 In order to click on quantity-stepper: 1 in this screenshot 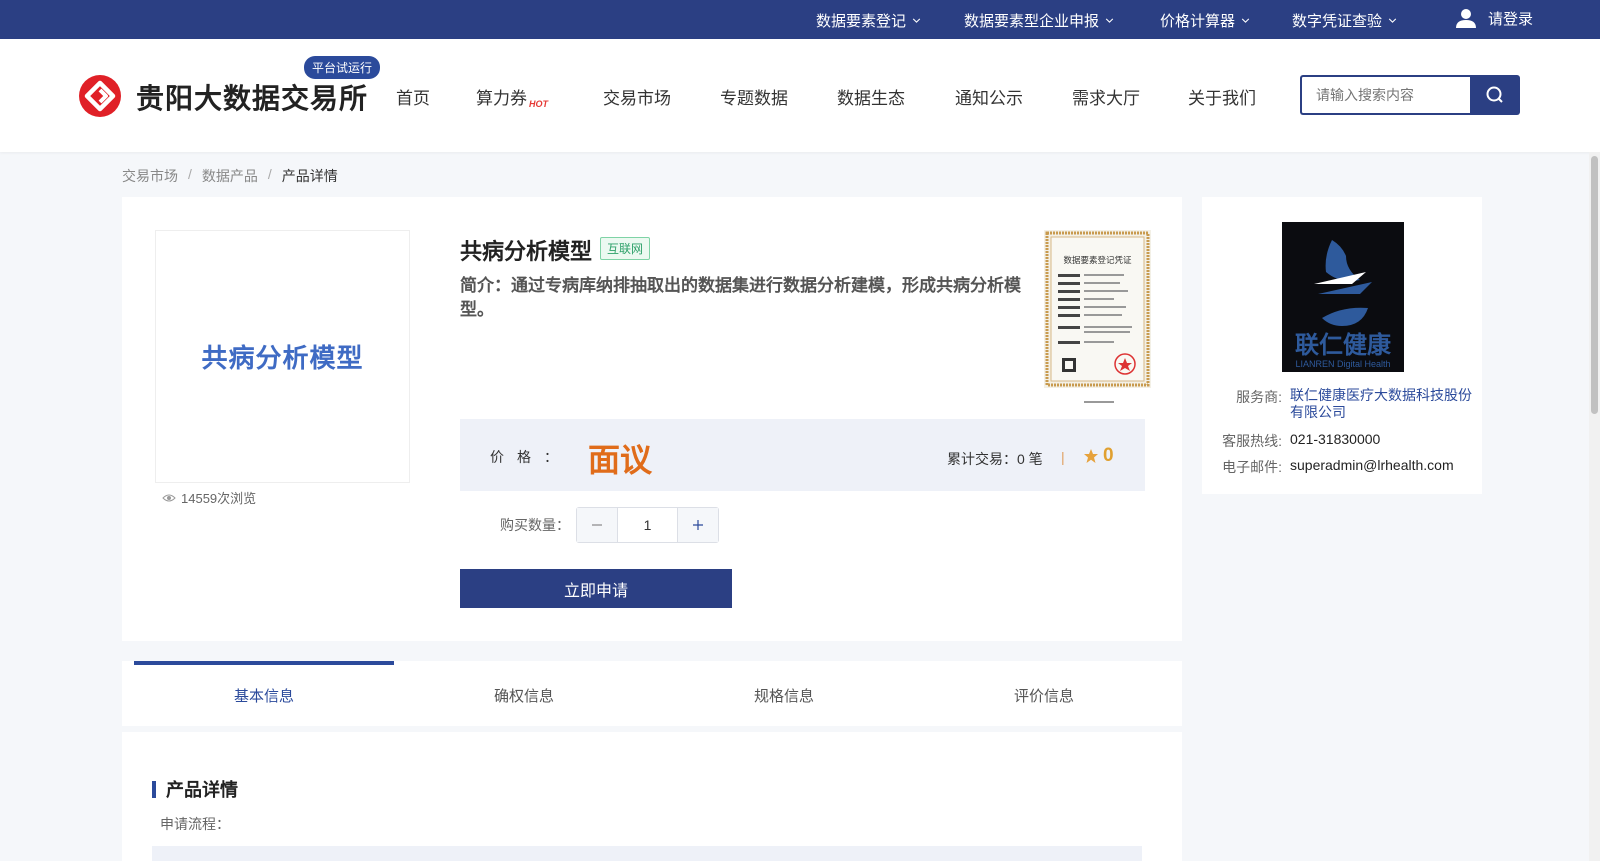, I will do `click(647, 525)`.